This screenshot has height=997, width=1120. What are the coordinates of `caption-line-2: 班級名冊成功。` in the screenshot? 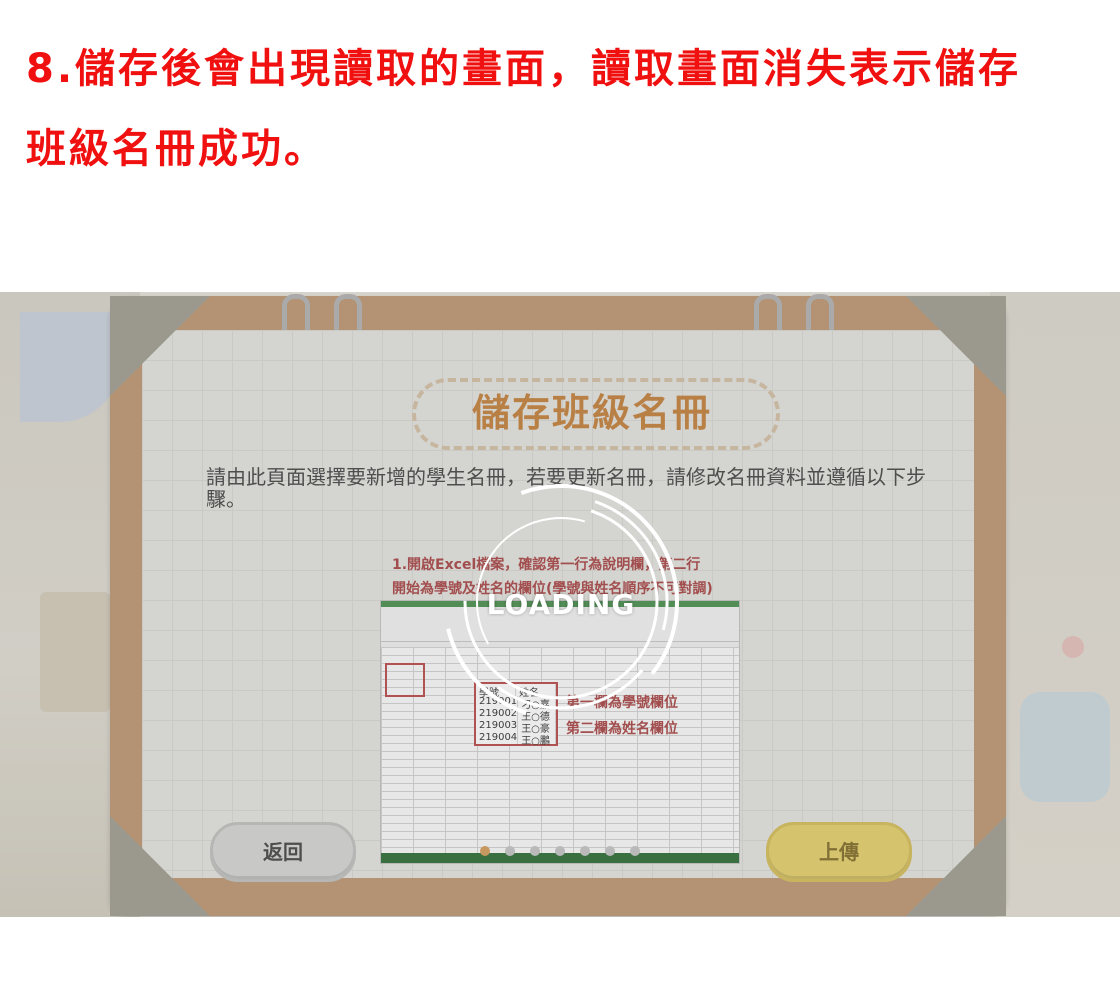 It's located at (176, 149).